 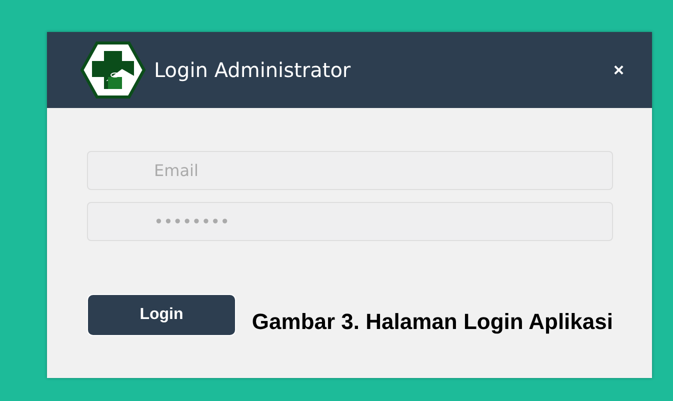 I want to click on figure-caption: Gambar 3. Halaman Login Aplikasi, so click(x=432, y=322).